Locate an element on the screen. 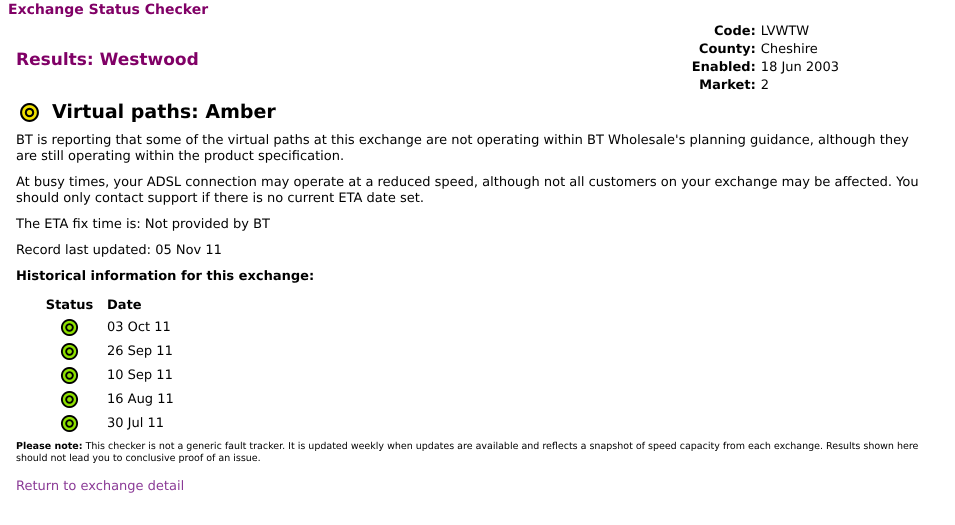  column-header: Date is located at coordinates (124, 305).